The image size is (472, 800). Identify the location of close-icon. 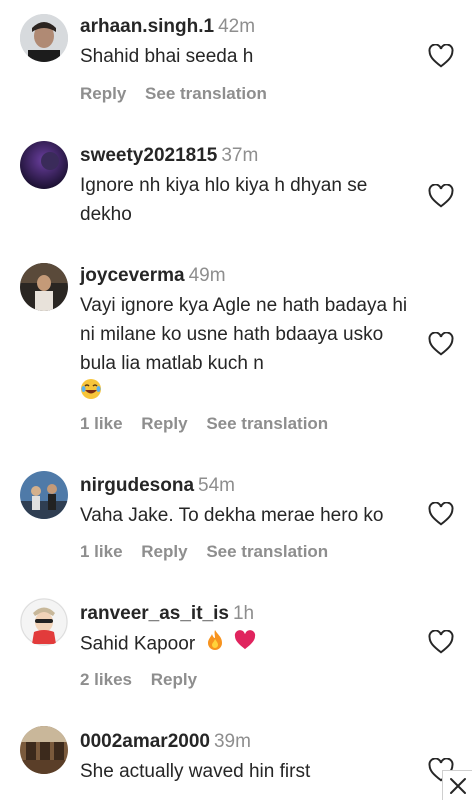
(457, 785).